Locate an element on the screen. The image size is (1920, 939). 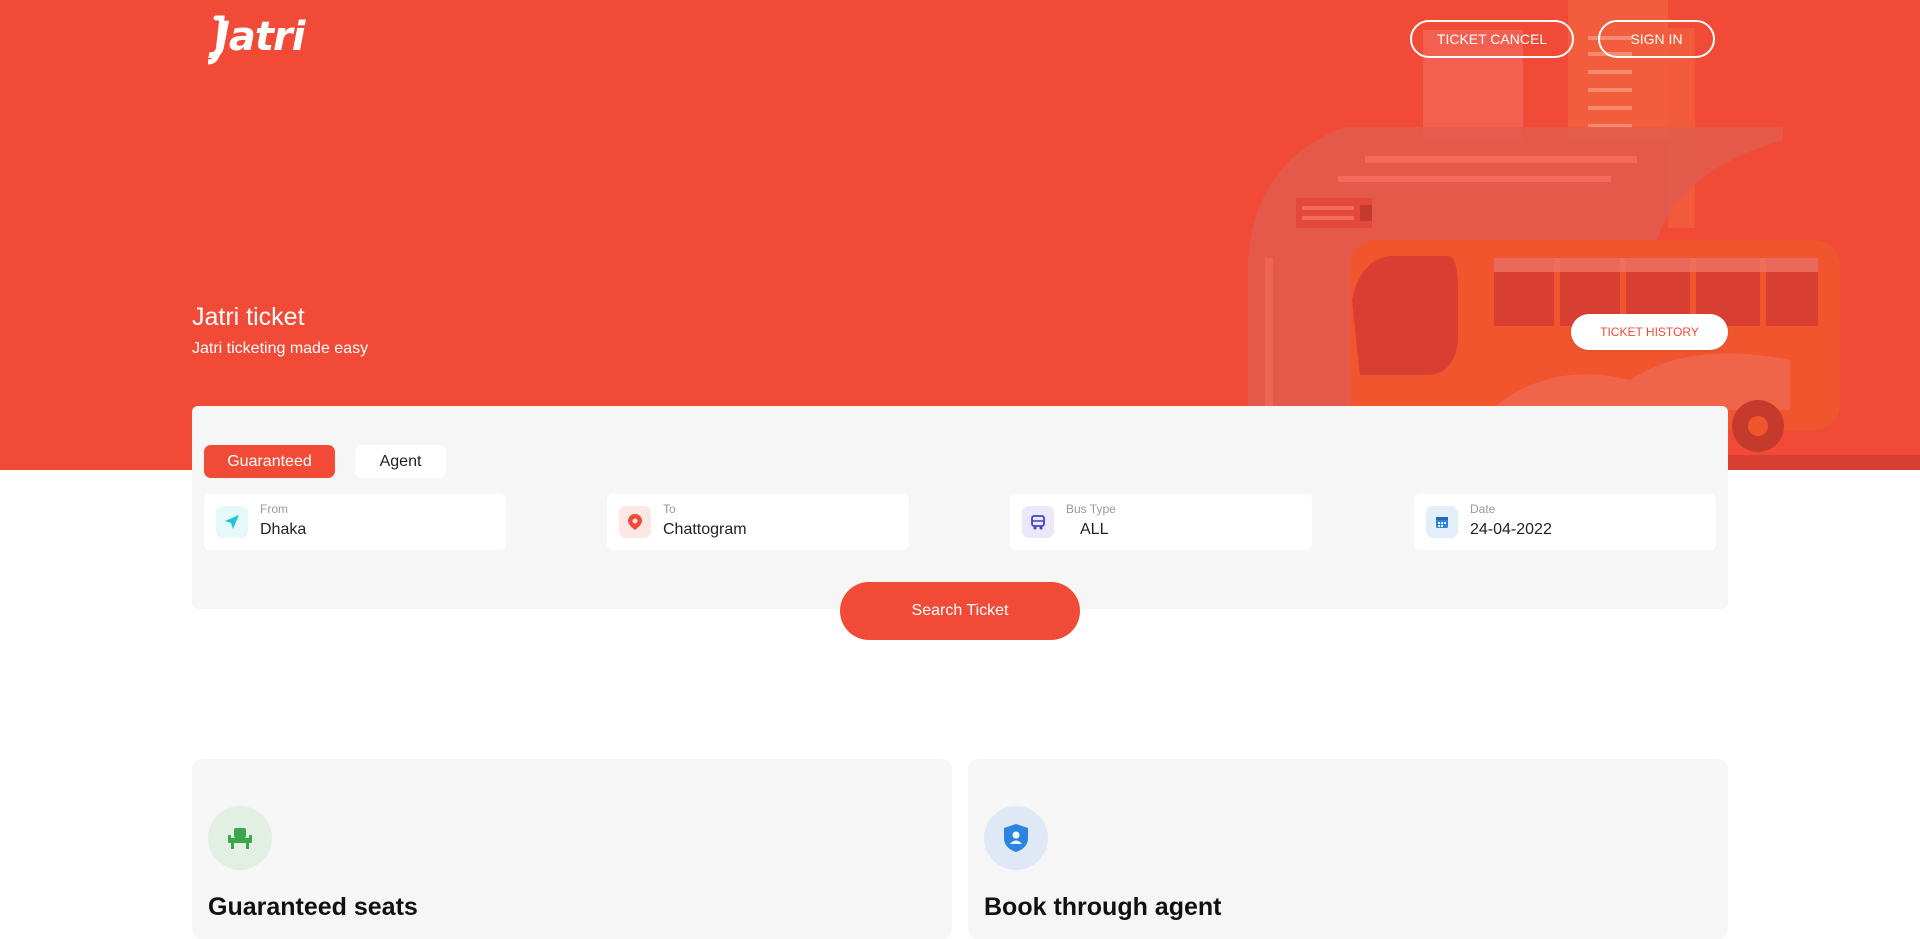
sign-in-button: SIGN IN is located at coordinates (1656, 39).